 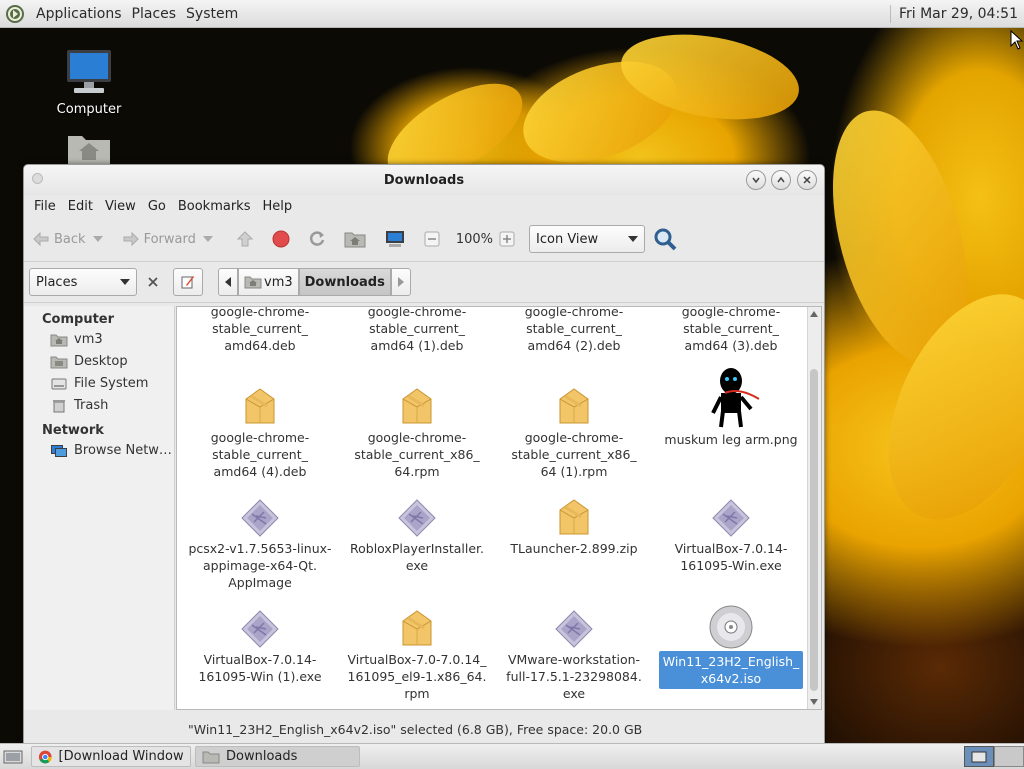 I want to click on menu-help: Help, so click(x=277, y=206).